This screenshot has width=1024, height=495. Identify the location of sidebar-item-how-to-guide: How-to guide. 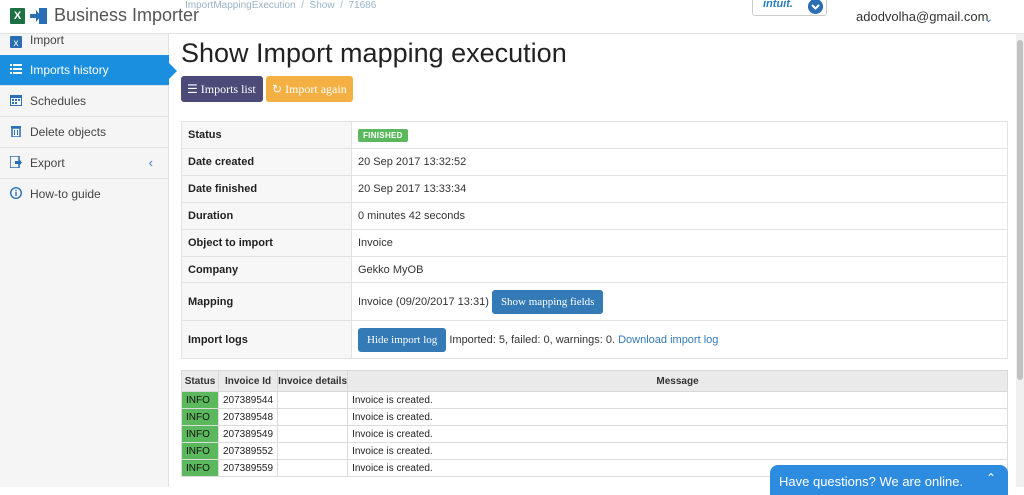
(84, 194).